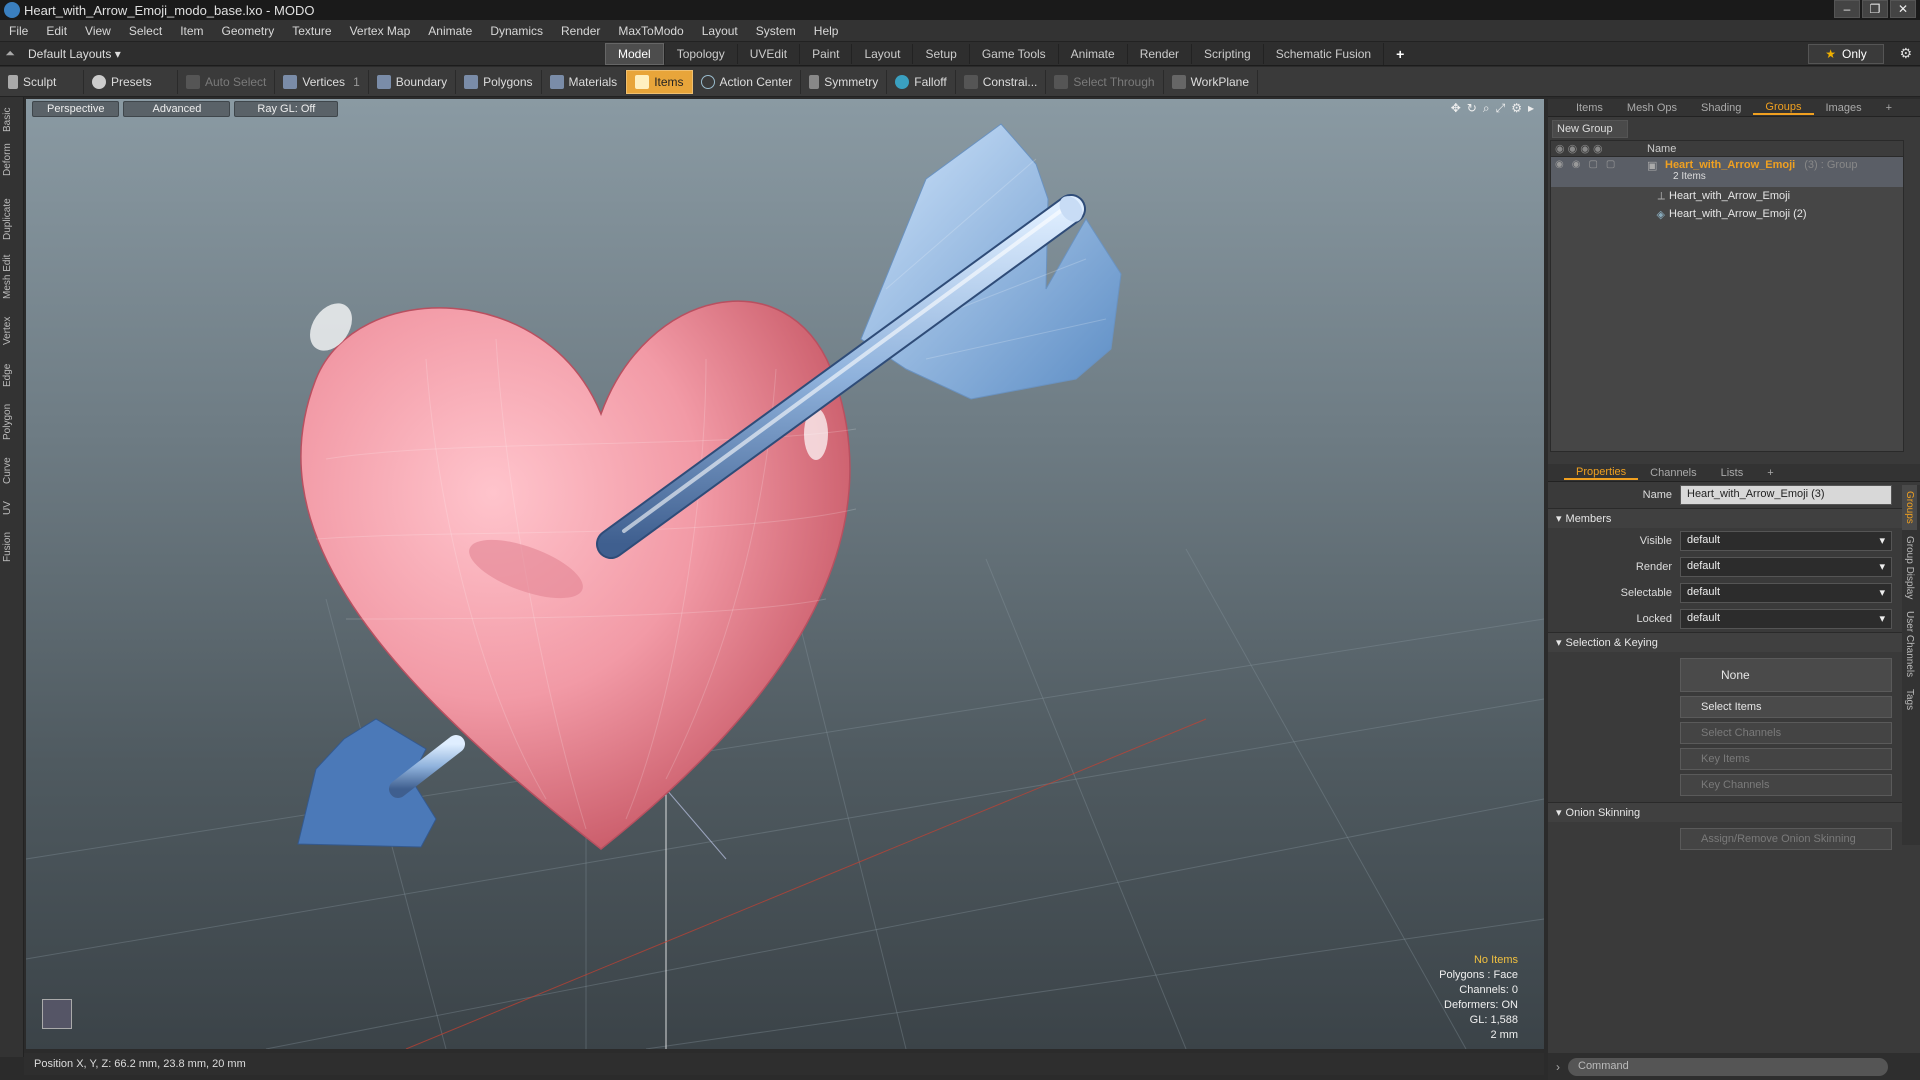 The height and width of the screenshot is (1080, 1920). What do you see at coordinates (1673, 473) in the screenshot?
I see `tab-channels: Channels` at bounding box center [1673, 473].